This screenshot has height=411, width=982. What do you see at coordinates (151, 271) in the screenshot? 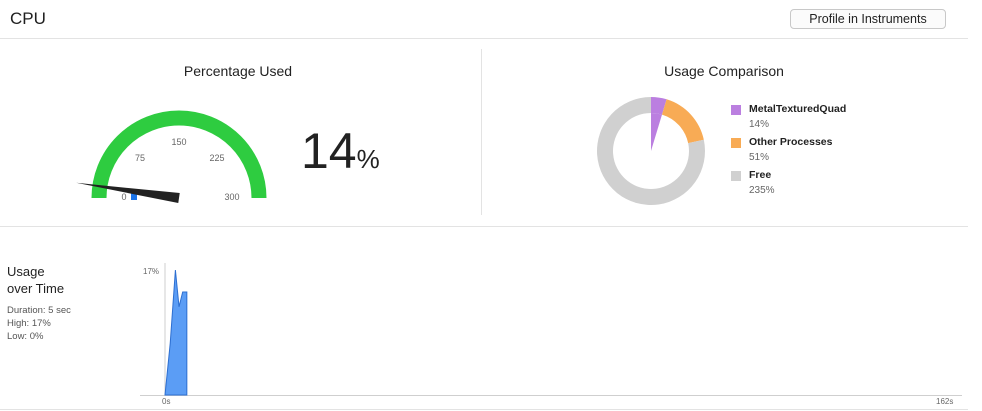
I see `y-max-label: 17%` at bounding box center [151, 271].